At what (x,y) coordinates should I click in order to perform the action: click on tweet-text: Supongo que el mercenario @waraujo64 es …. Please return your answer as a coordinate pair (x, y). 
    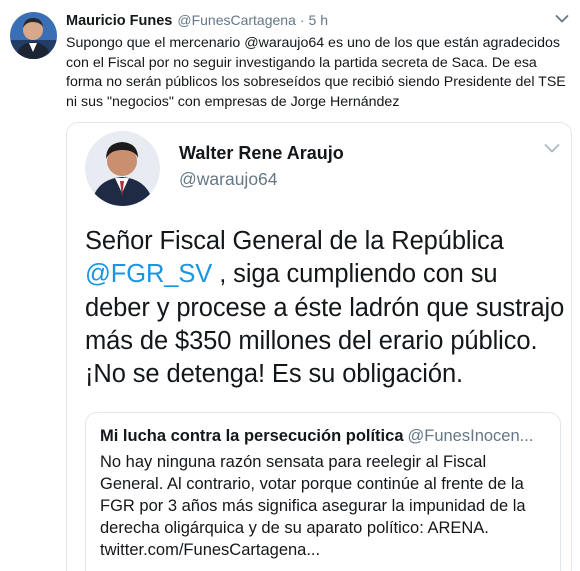
    Looking at the image, I should click on (316, 72).